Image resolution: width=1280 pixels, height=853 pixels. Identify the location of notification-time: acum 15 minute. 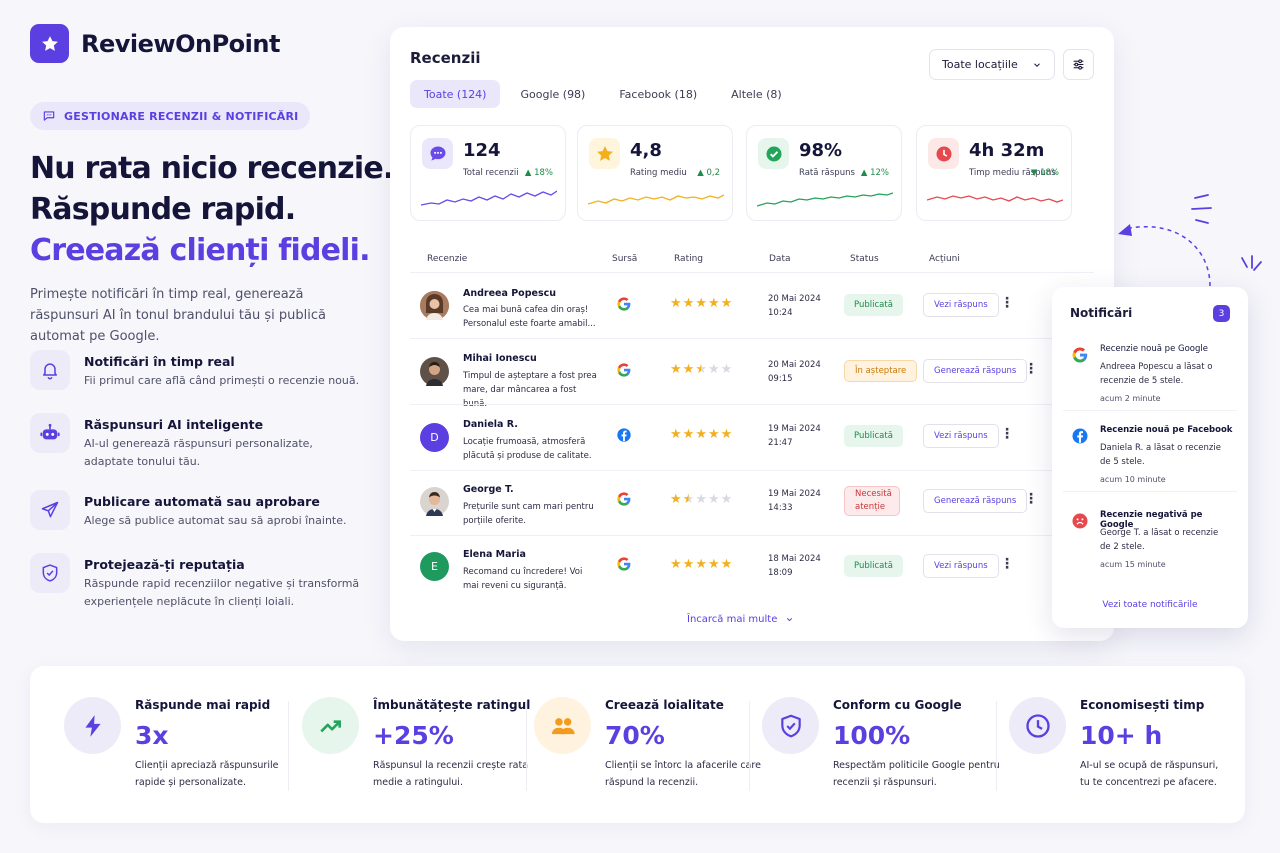
(1133, 564).